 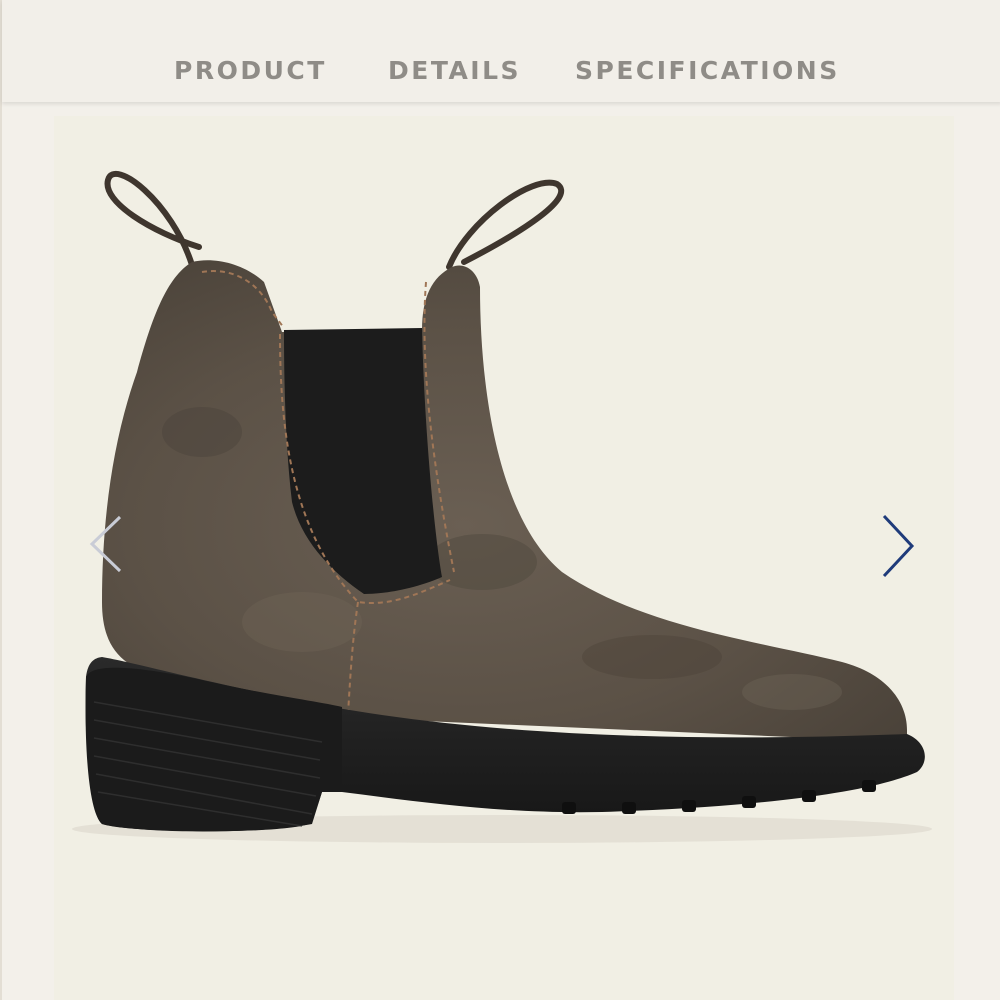 I want to click on next-image-button, so click(x=898, y=547).